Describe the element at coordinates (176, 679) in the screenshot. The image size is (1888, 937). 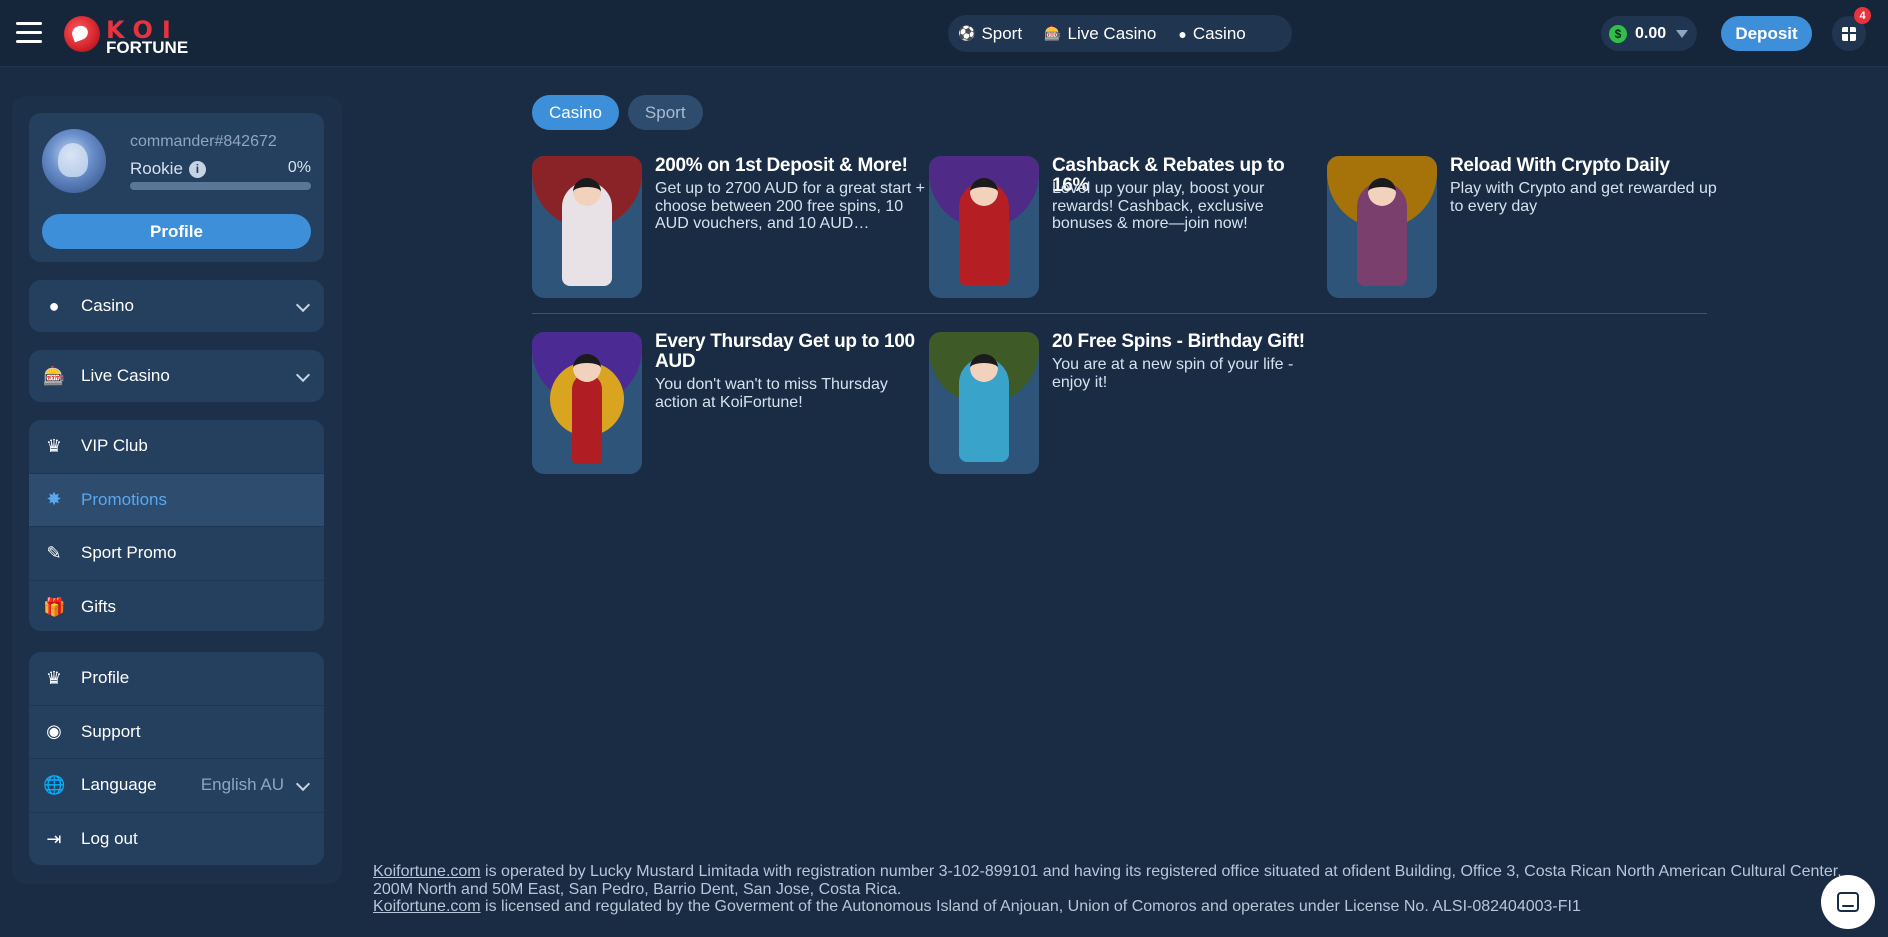
I see `sidebar-item-profile: ♛ Profile` at that location.